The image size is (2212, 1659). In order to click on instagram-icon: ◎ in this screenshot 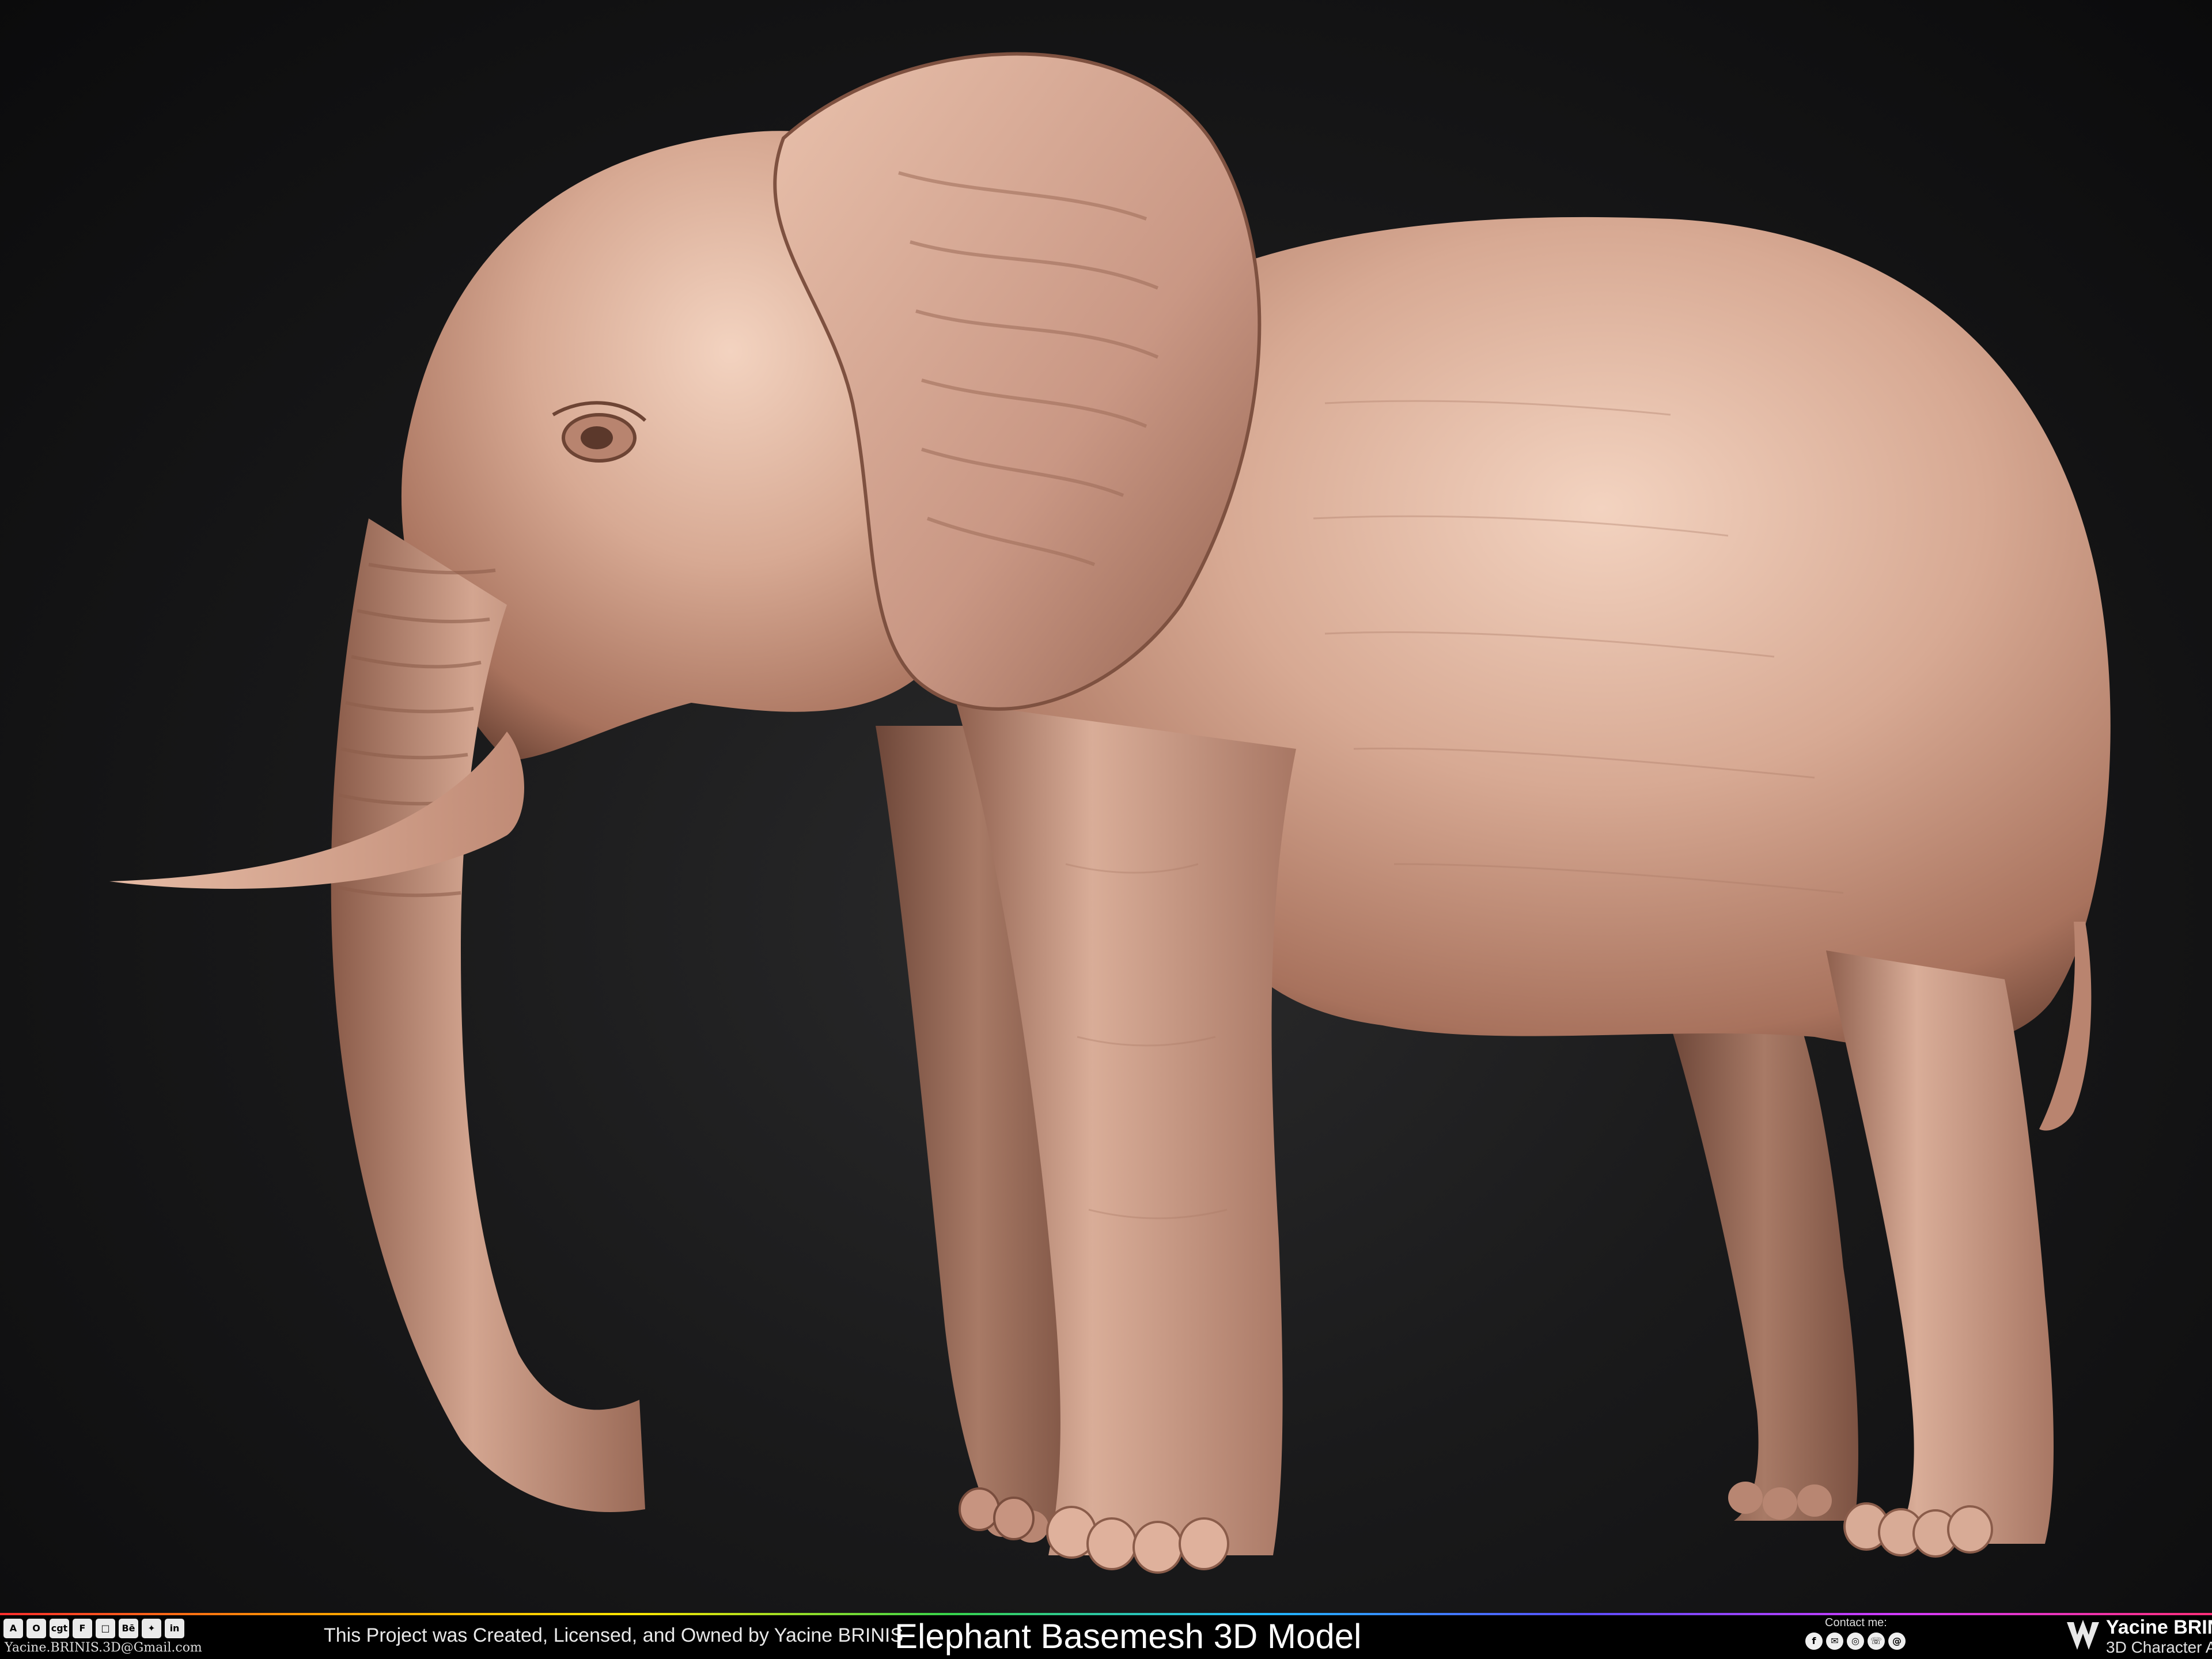, I will do `click(1855, 1641)`.